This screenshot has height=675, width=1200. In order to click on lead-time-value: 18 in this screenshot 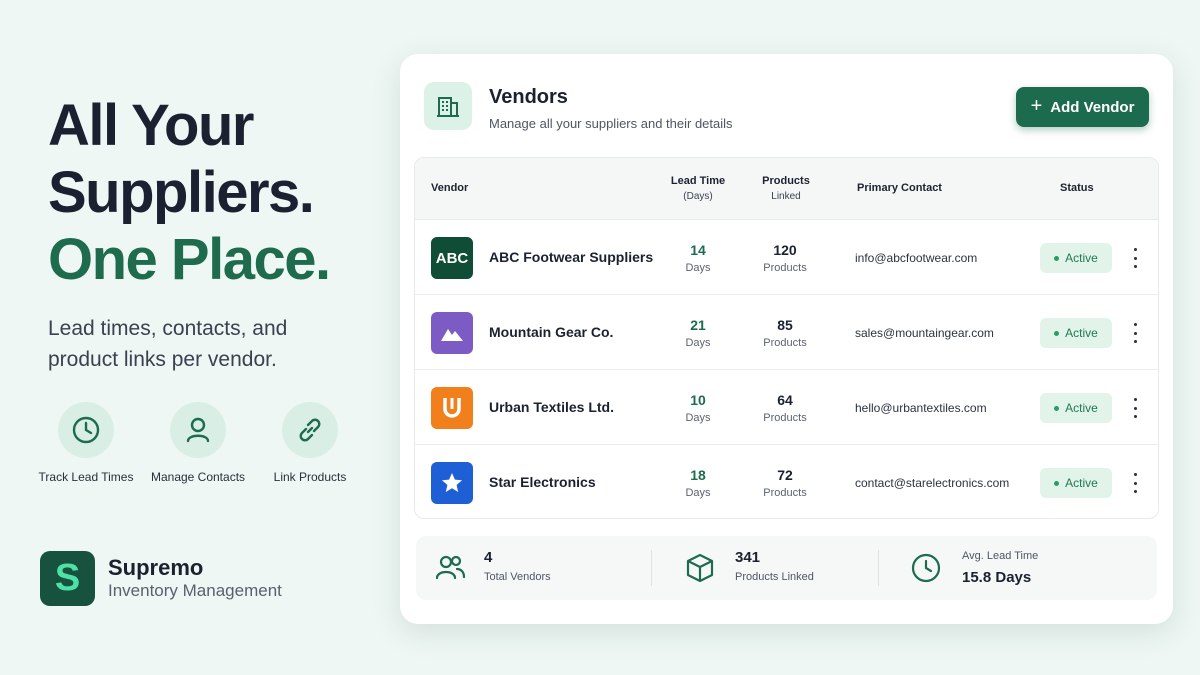, I will do `click(698, 475)`.